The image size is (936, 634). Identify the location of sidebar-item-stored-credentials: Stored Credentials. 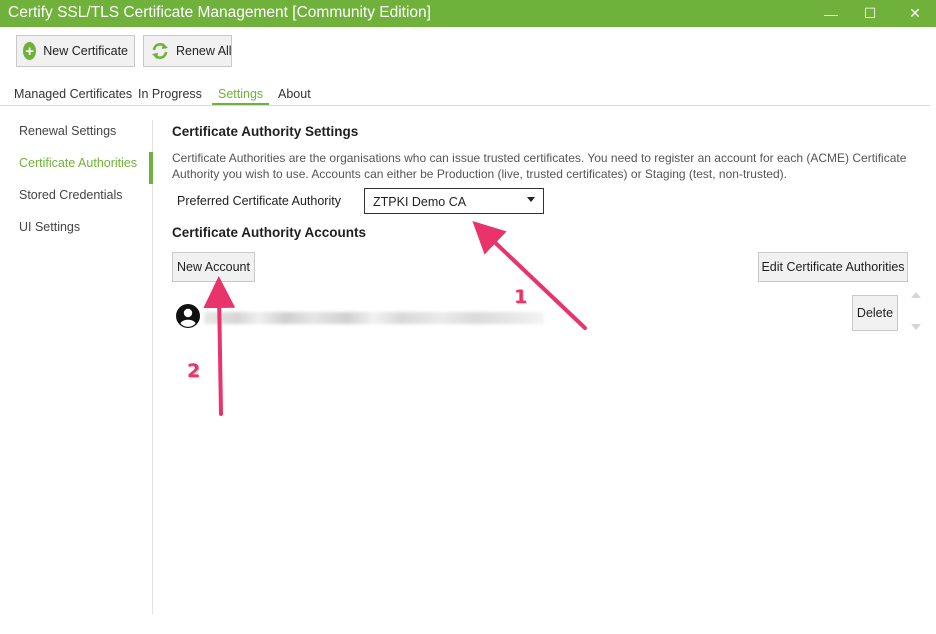
(71, 195).